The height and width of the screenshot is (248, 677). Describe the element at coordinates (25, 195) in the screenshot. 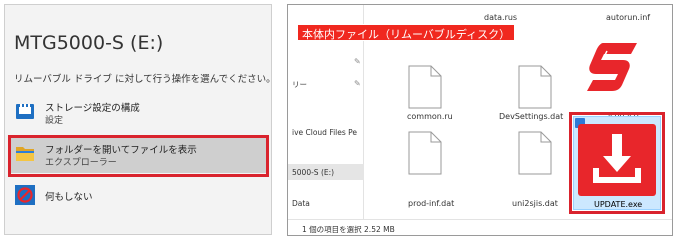

I see `no-action-icon` at that location.